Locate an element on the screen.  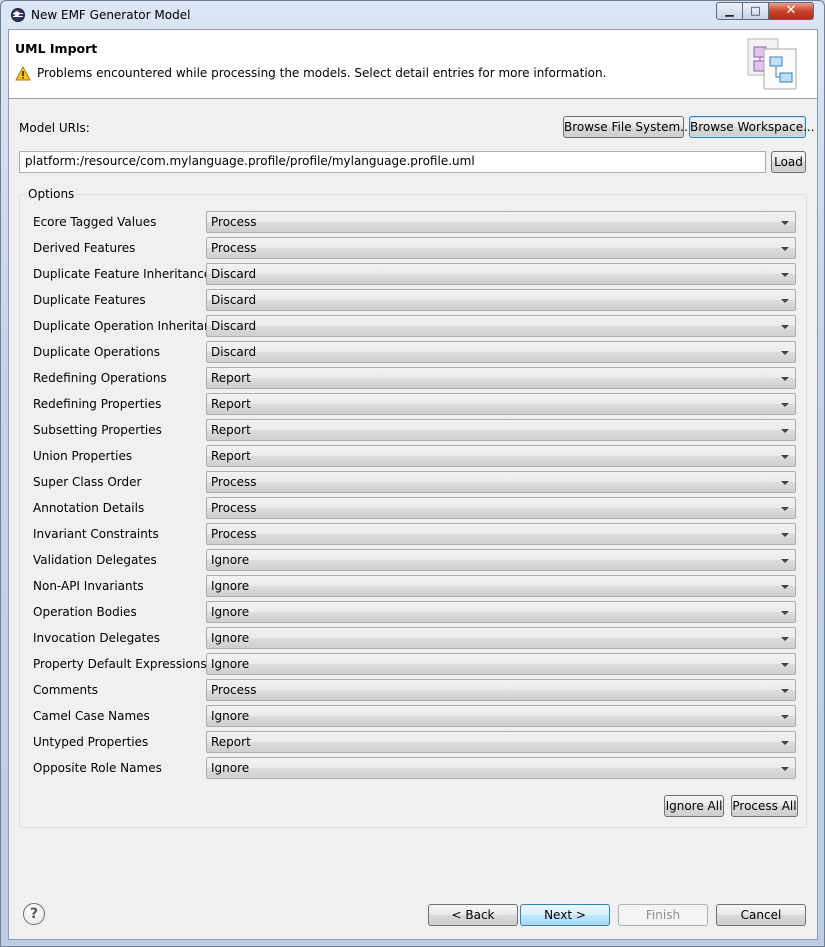
option-row: Comments Process is located at coordinates (413, 691).